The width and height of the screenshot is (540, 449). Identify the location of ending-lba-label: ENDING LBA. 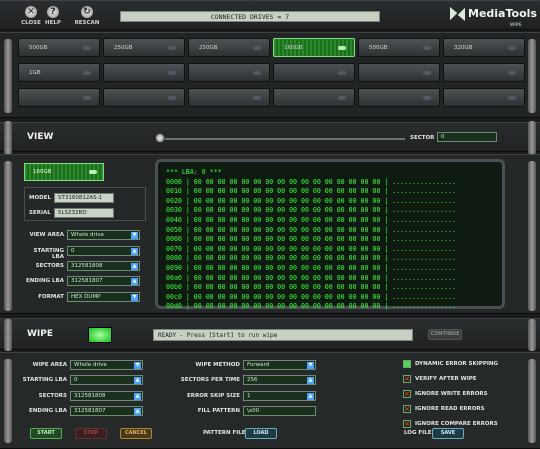
(45, 281).